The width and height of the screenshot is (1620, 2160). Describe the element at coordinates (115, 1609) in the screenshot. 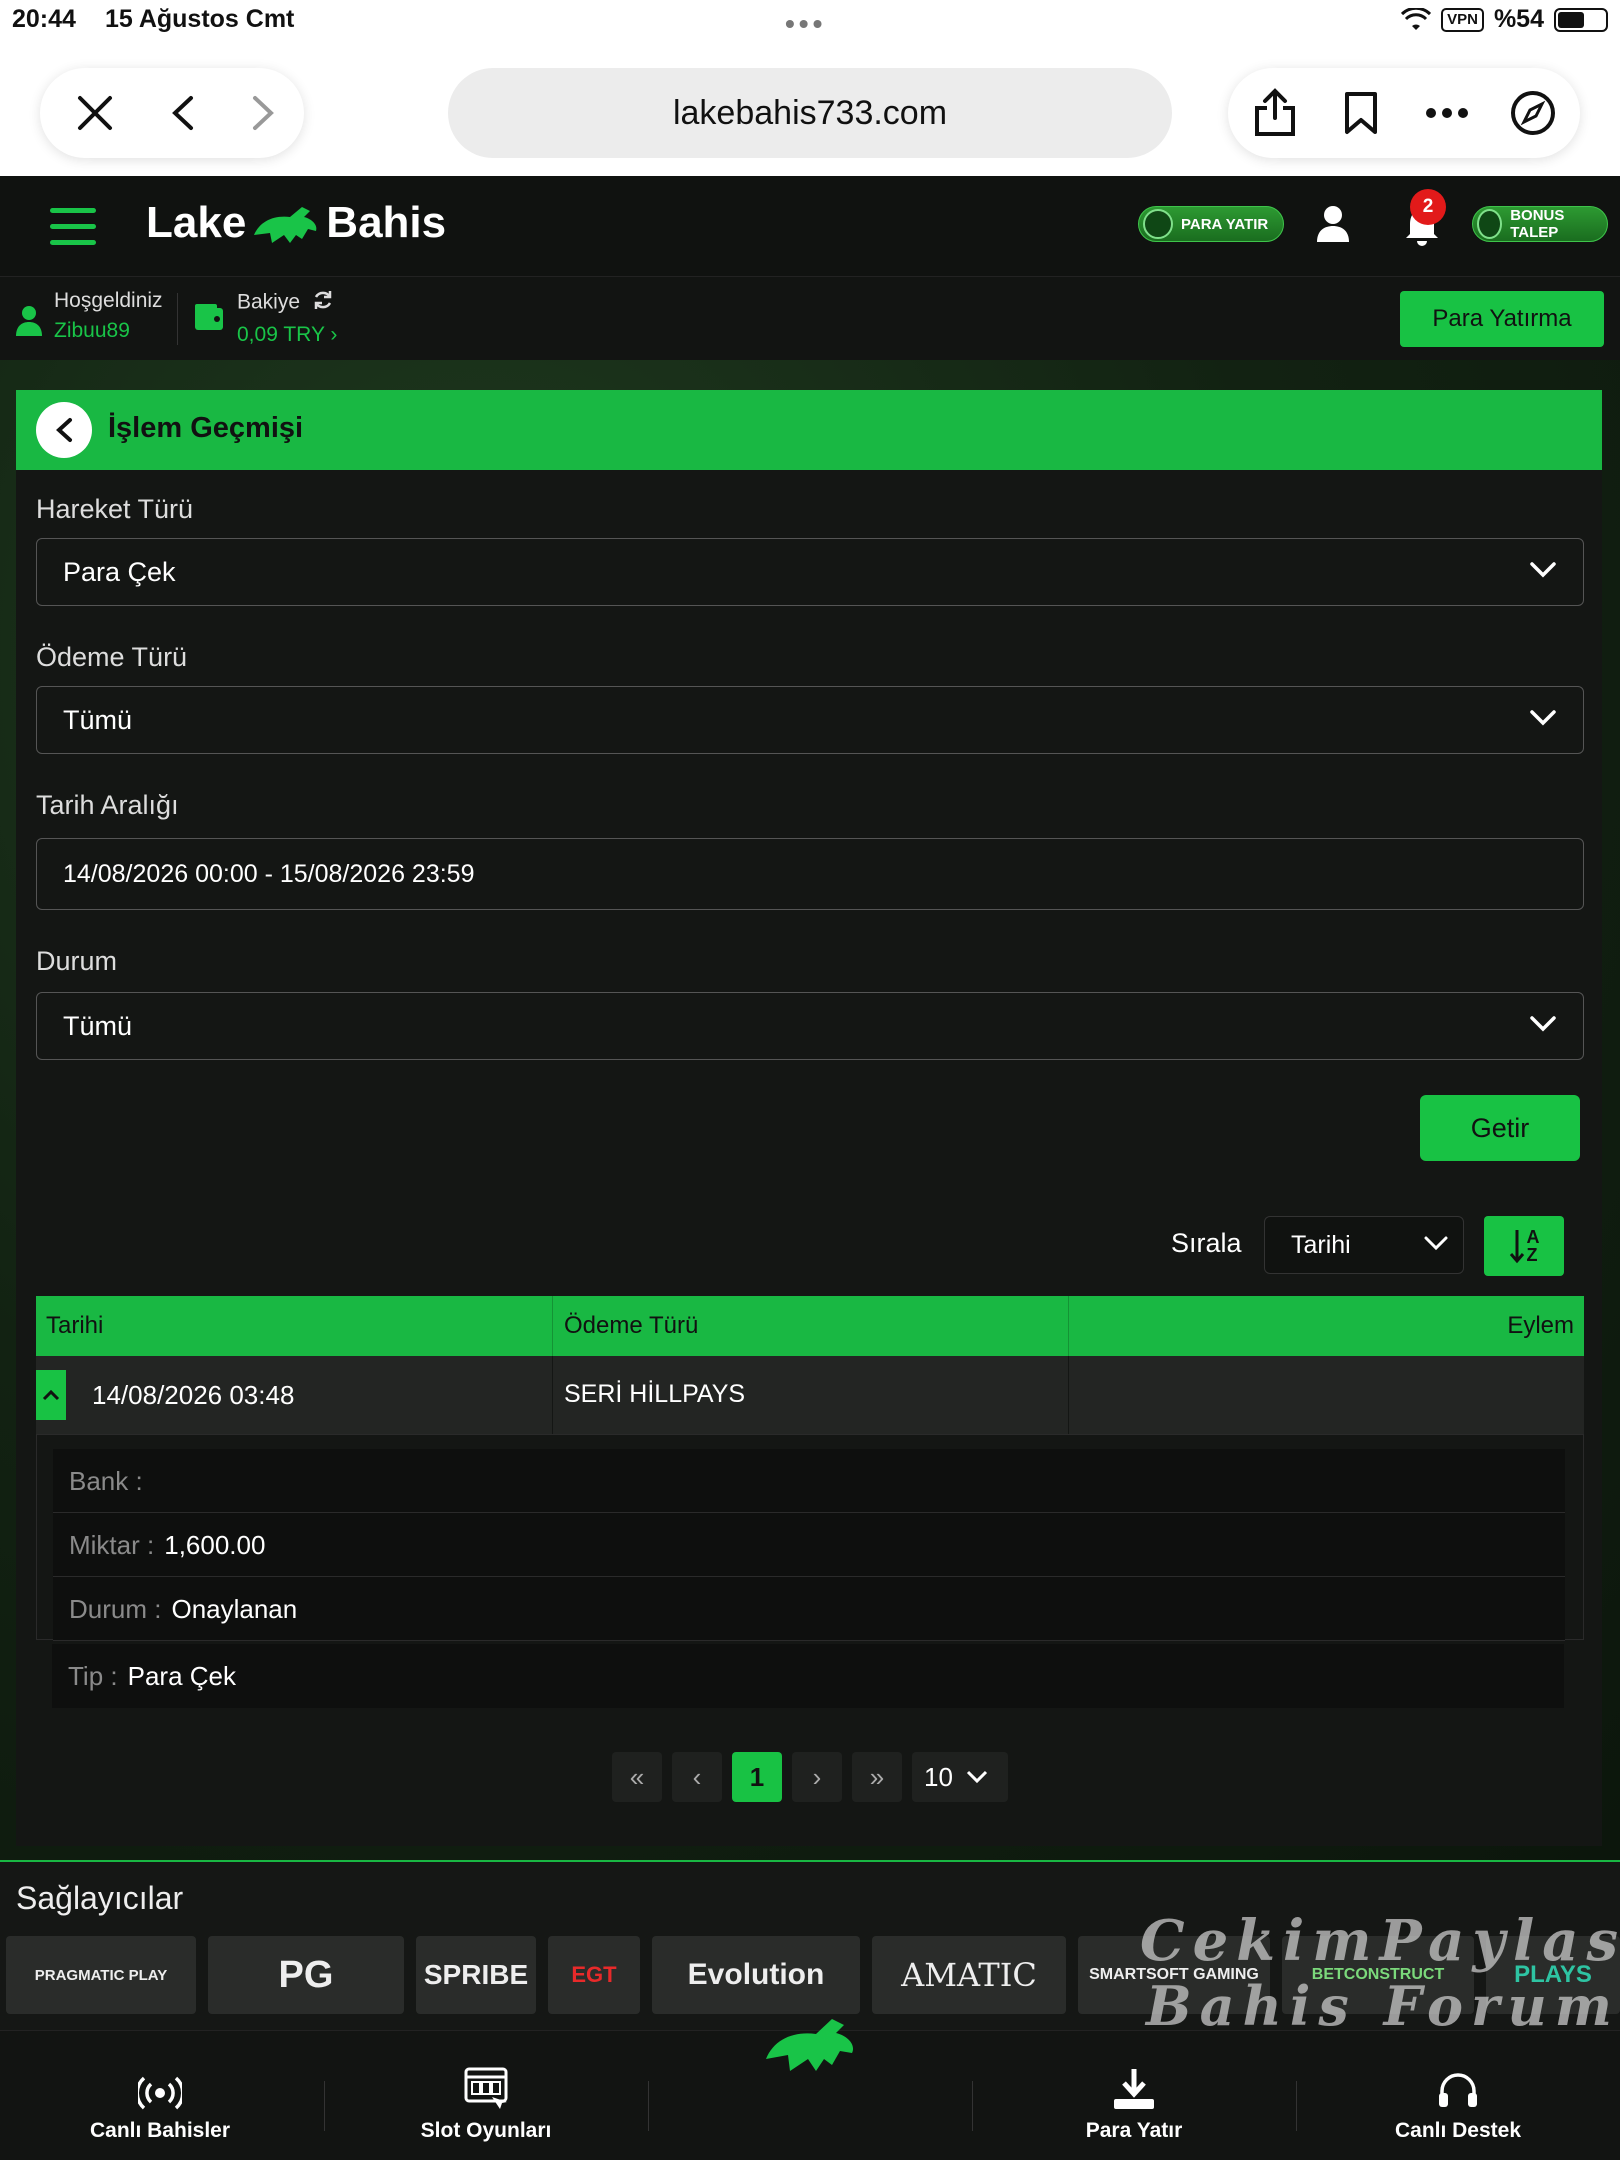

I see `detail-durum-key: Durum :` at that location.